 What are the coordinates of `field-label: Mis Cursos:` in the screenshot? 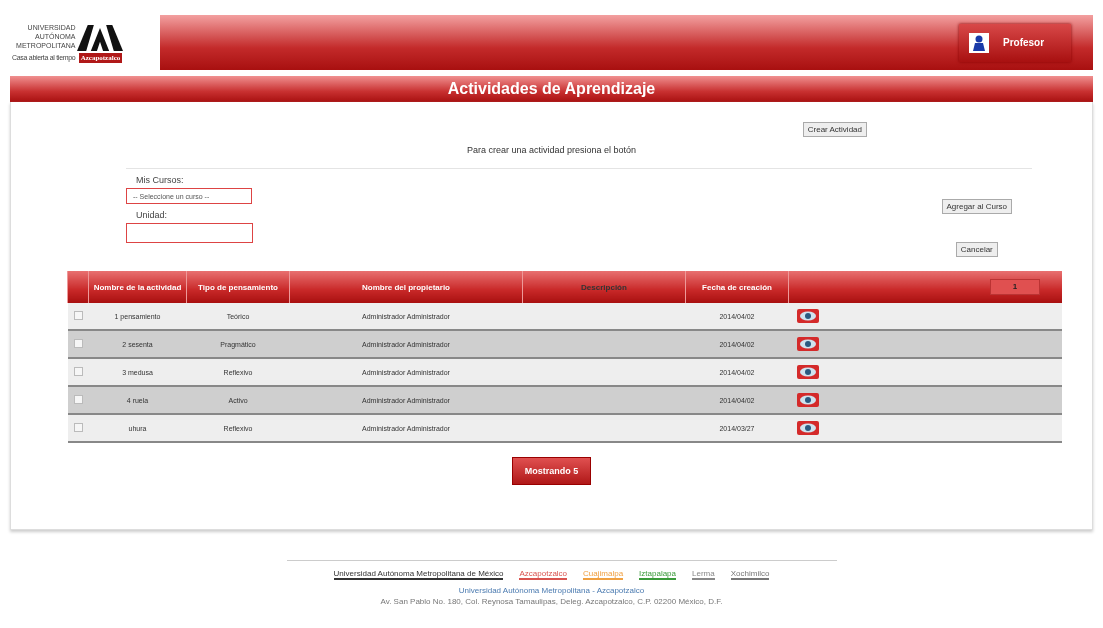 It's located at (160, 180).